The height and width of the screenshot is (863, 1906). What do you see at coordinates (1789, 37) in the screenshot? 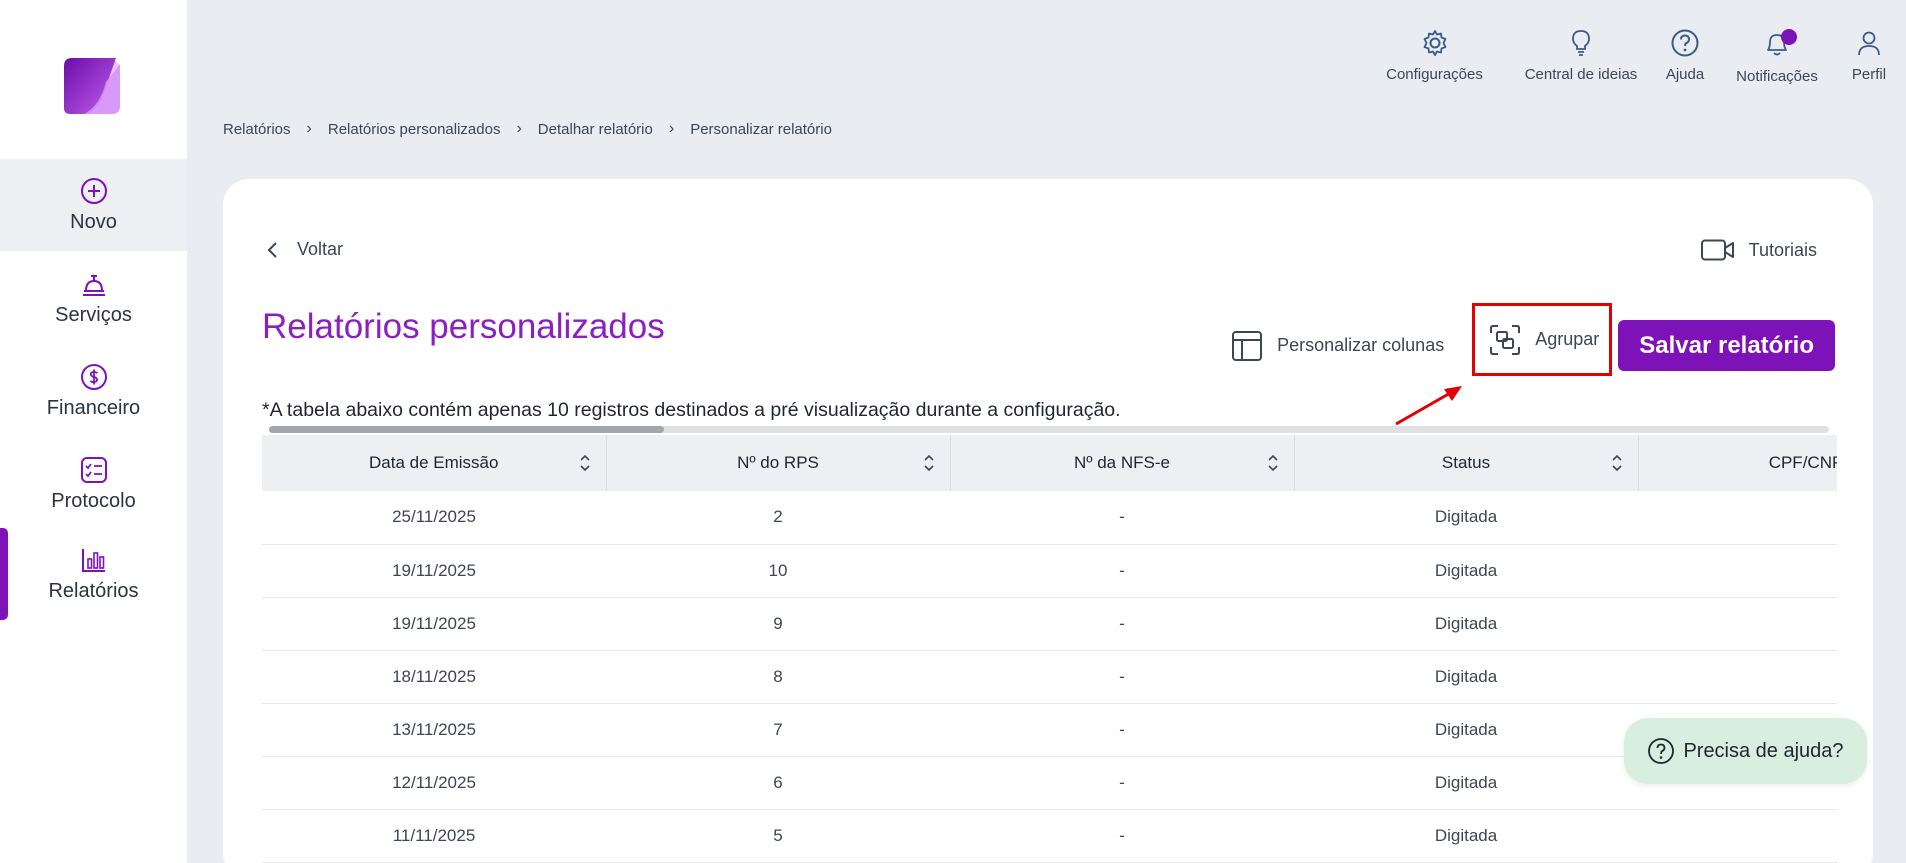
I see `notification-badge` at bounding box center [1789, 37].